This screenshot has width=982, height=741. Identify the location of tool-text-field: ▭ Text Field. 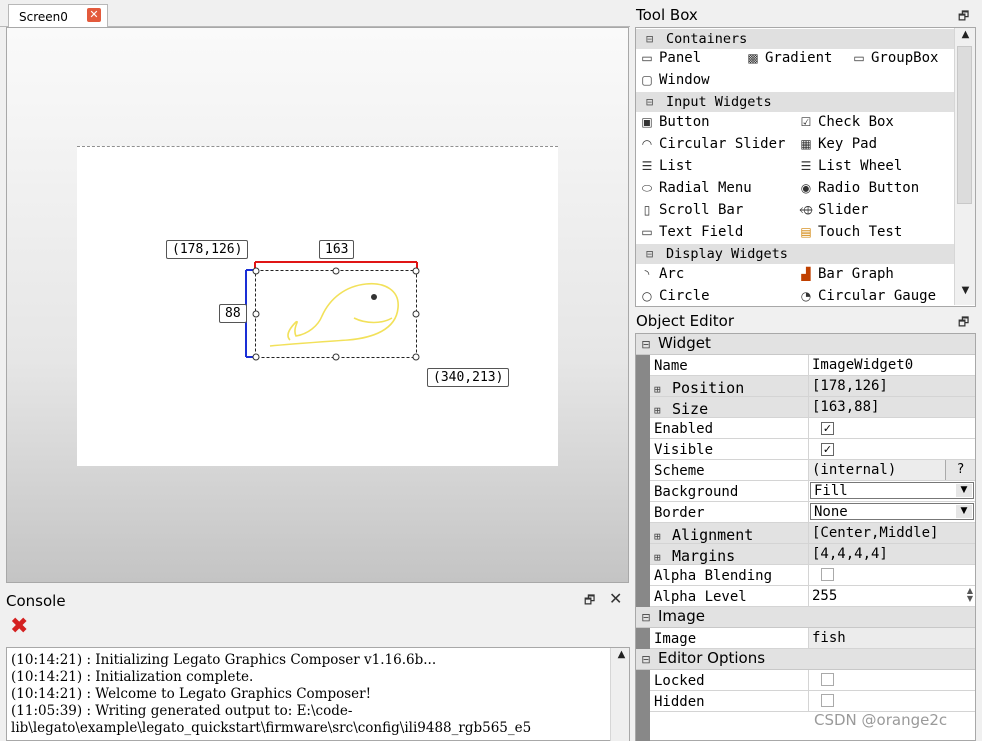
(691, 234).